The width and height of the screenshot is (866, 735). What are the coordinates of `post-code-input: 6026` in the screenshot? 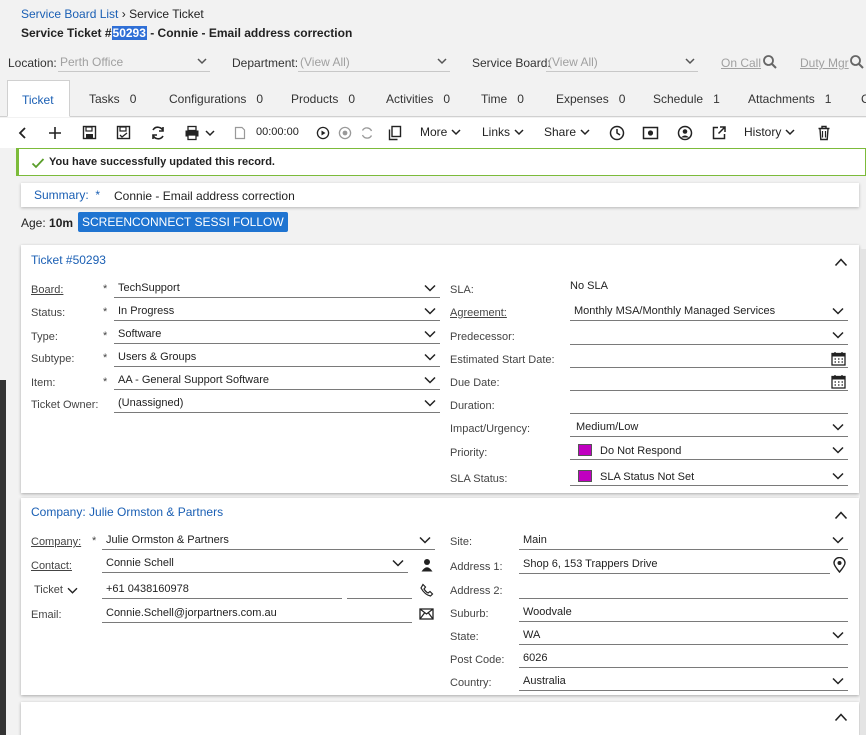 It's located at (683, 659).